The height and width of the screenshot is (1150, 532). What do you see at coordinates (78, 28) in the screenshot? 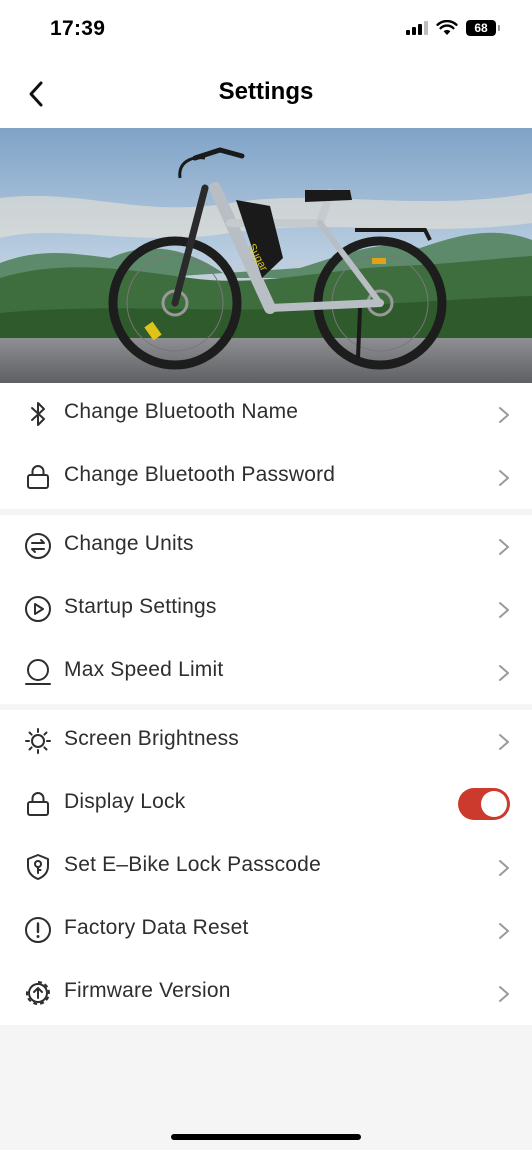
I see `status-time: 17:39` at bounding box center [78, 28].